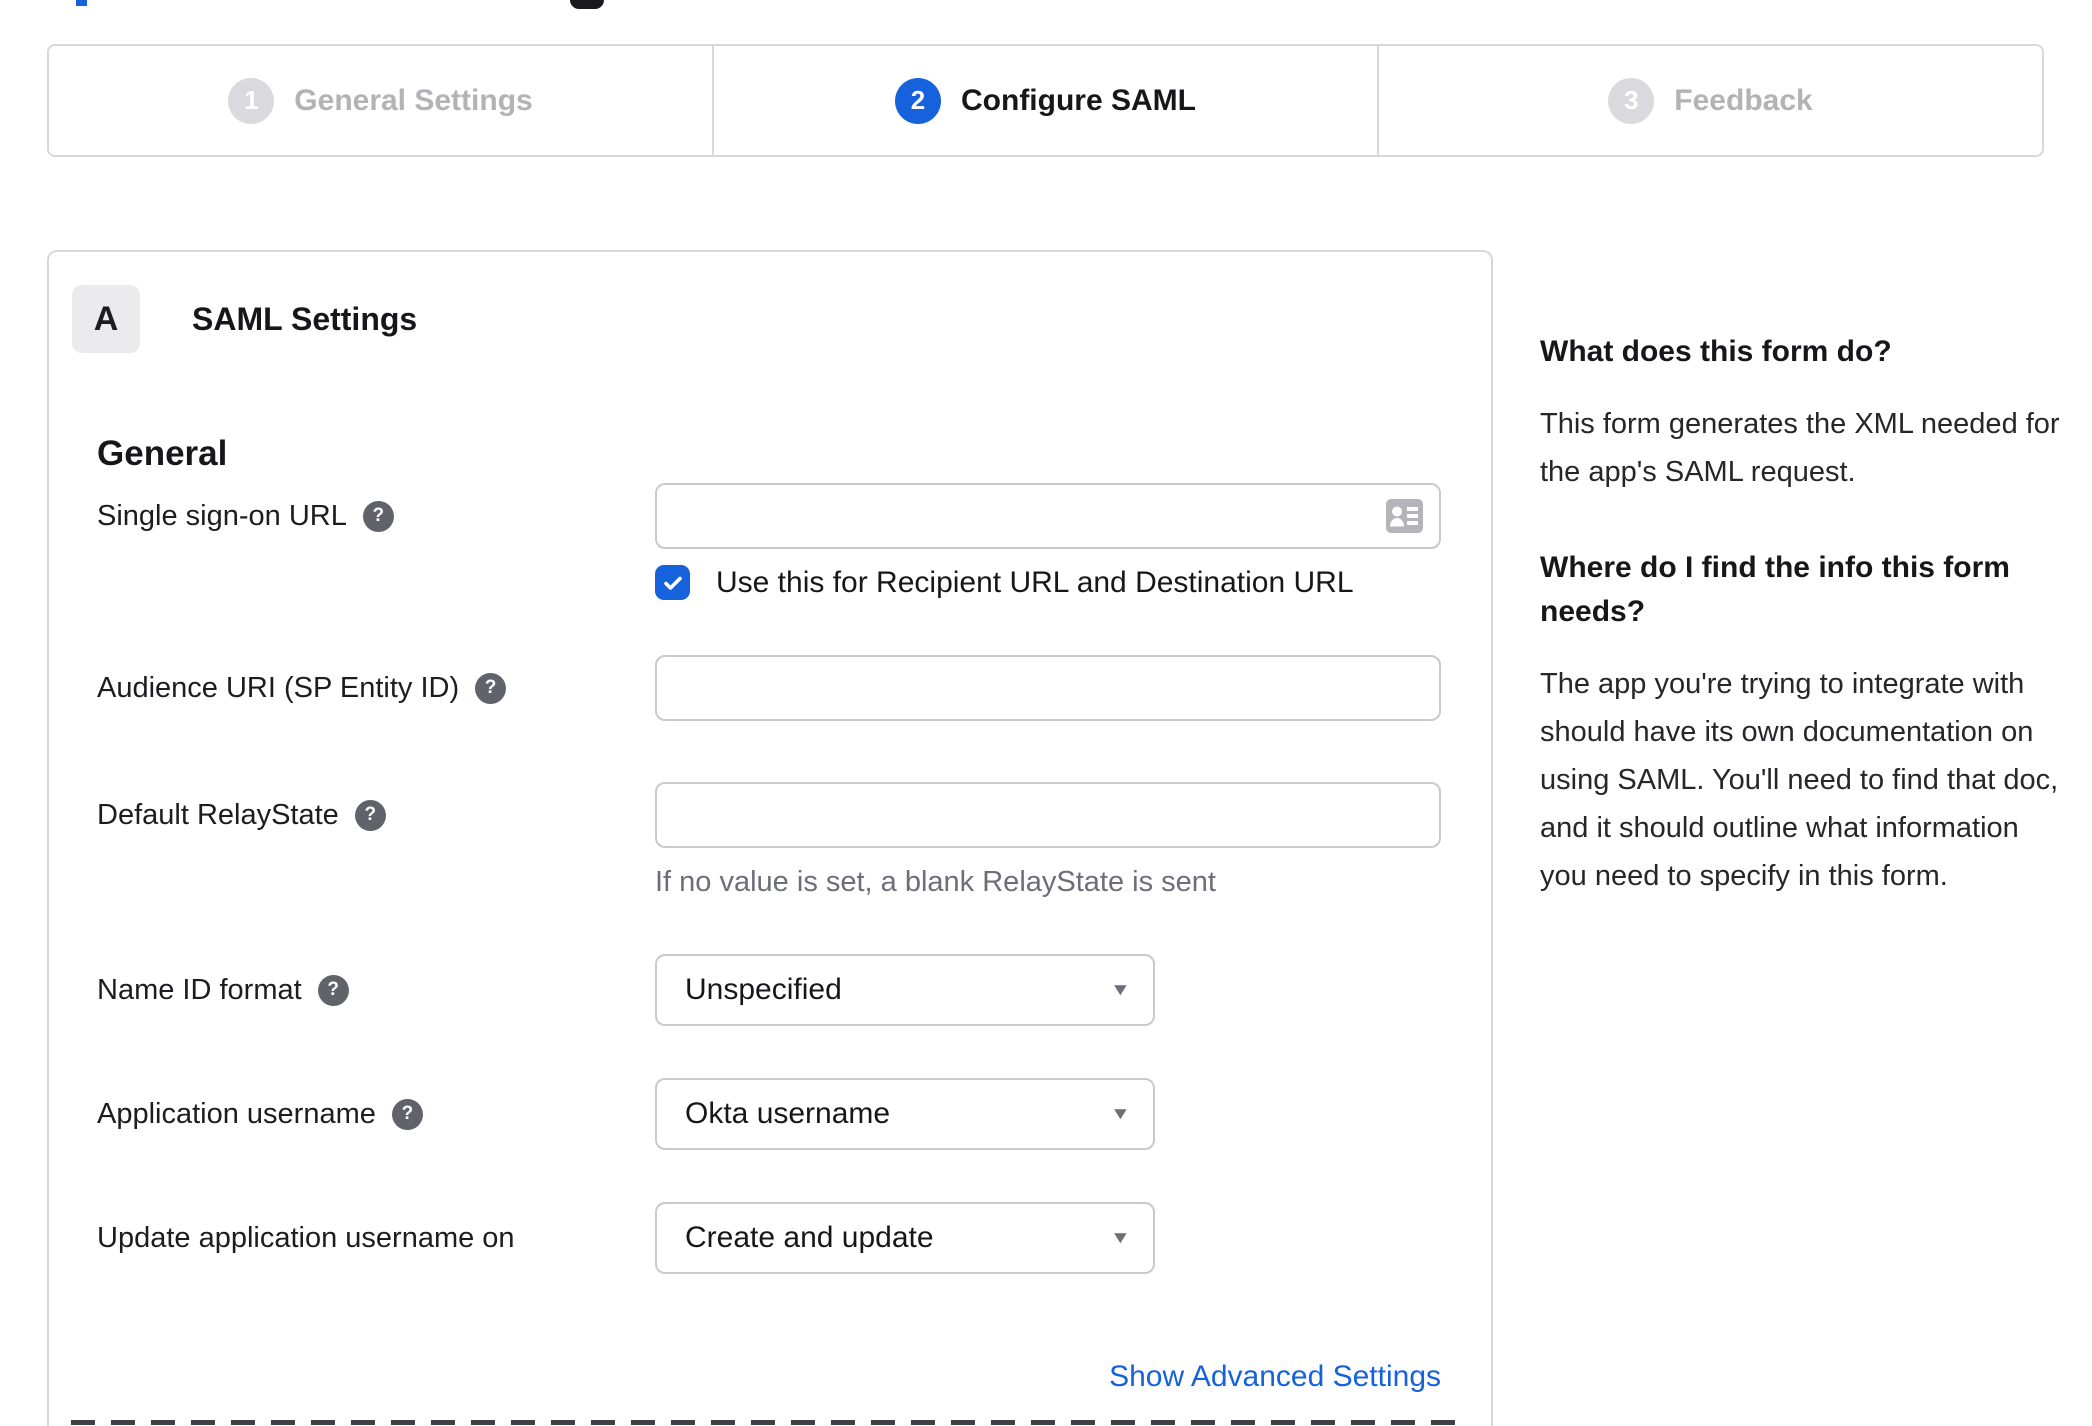 The image size is (2092, 1426). Describe the element at coordinates (1048, 815) in the screenshot. I see `default-relaystate-input` at that location.